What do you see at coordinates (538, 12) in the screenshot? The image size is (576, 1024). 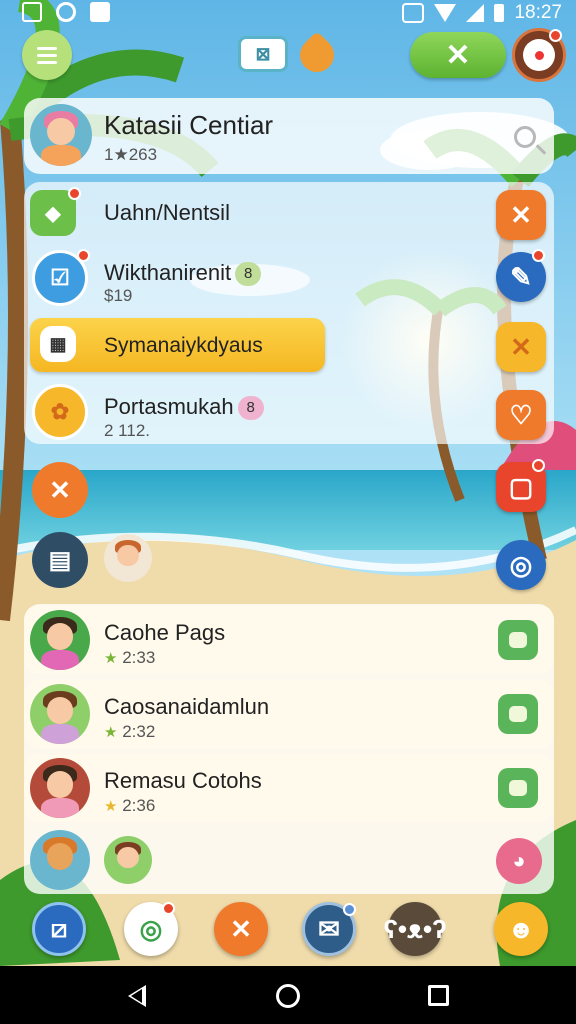 I see `clock: 18:27` at bounding box center [538, 12].